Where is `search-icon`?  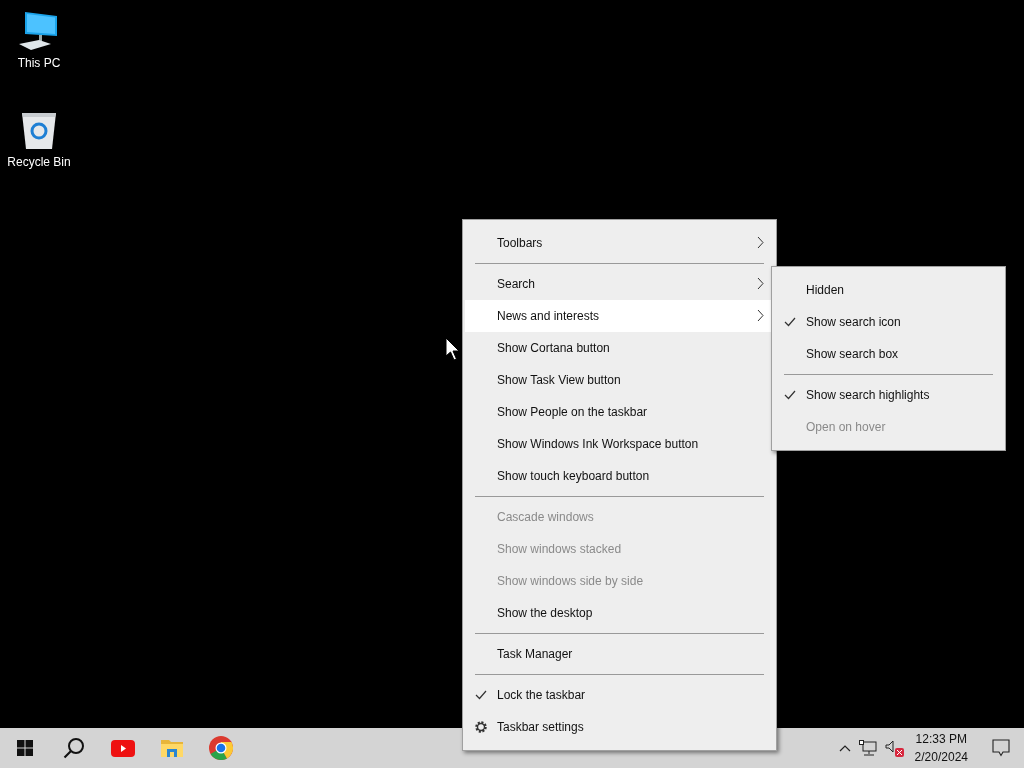
search-icon is located at coordinates (73, 748).